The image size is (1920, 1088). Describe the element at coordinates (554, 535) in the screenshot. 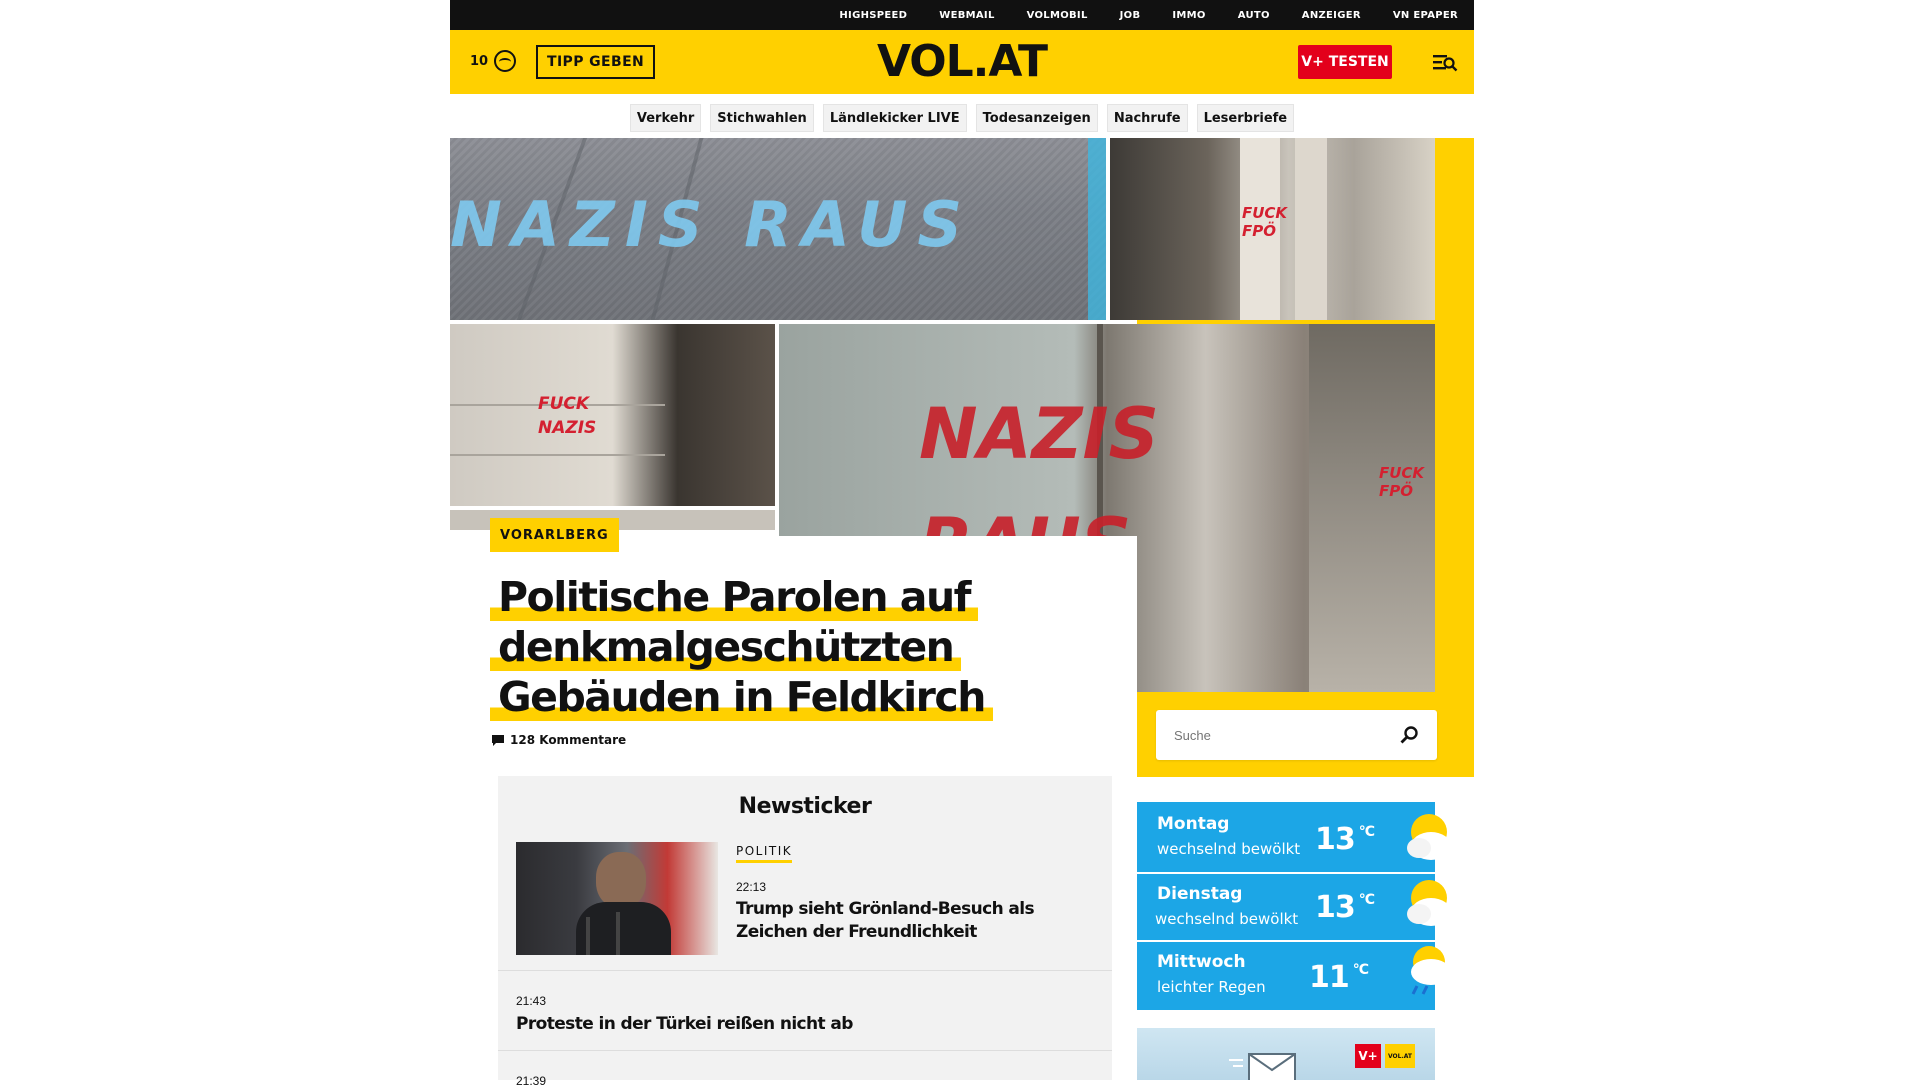

I see `hero-category-tag: VORARLBERG` at that location.